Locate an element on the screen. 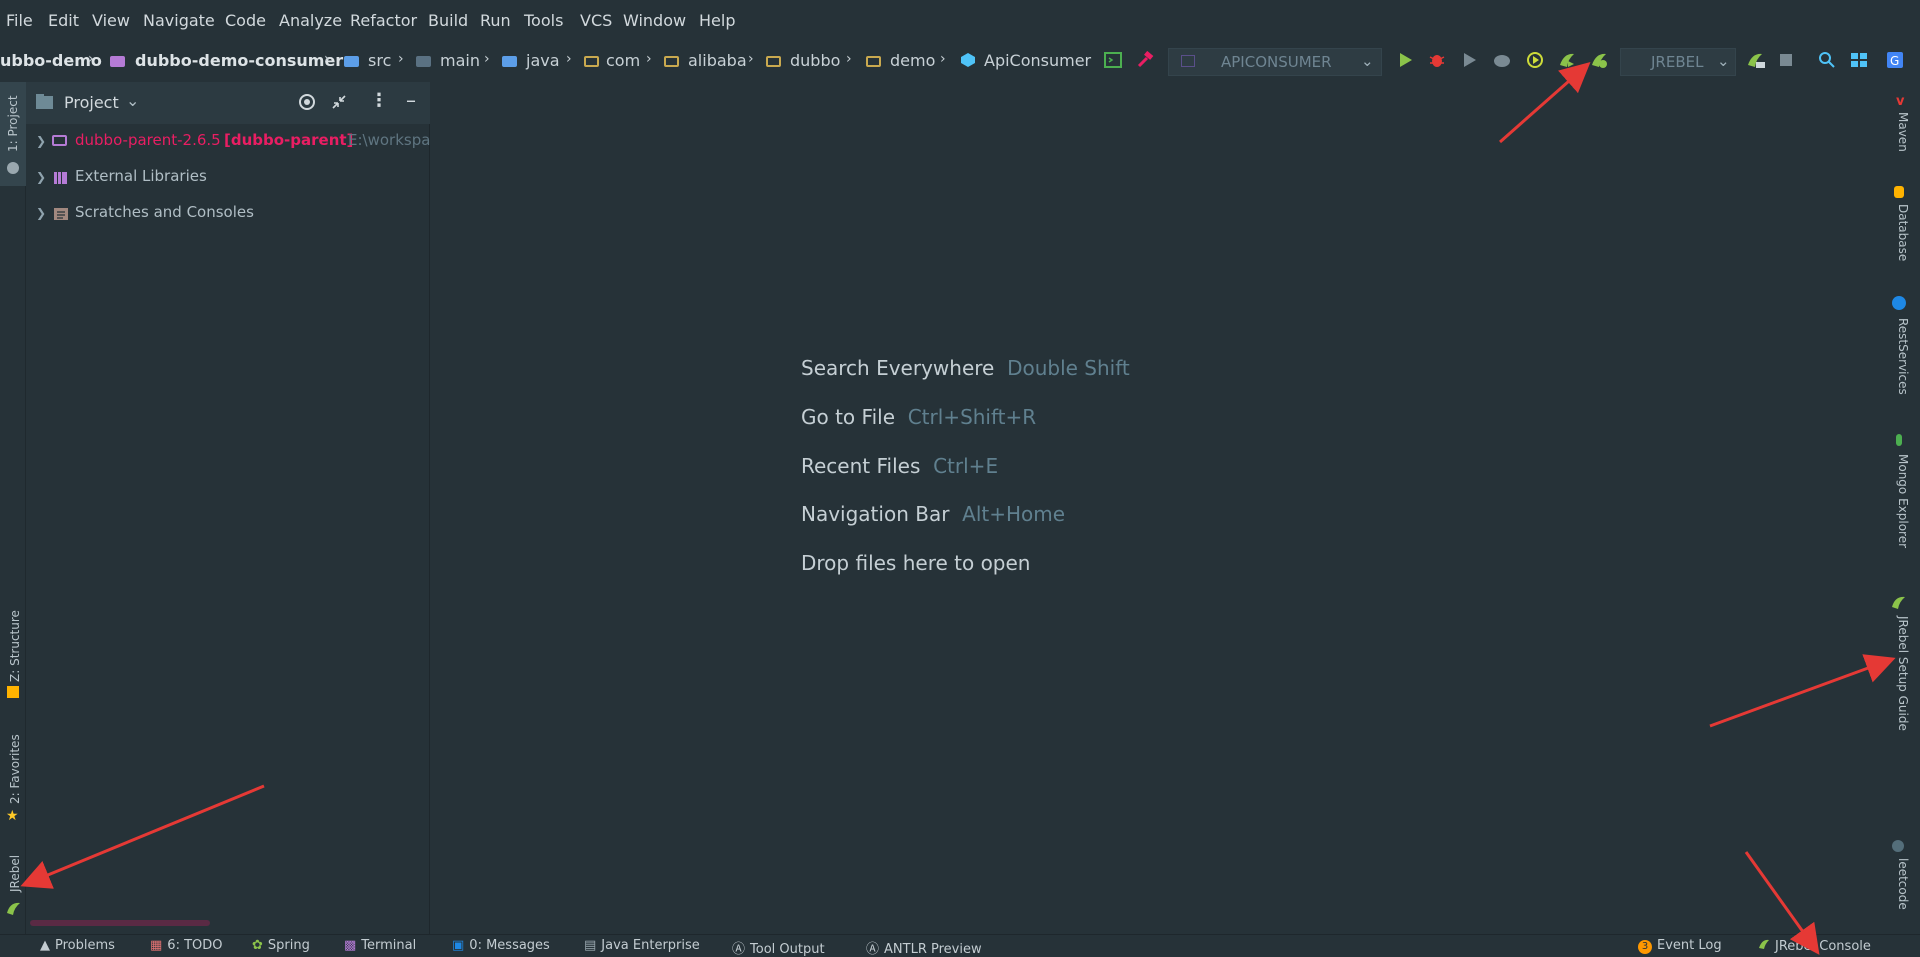 The image size is (1920, 957). structure-tab-icon is located at coordinates (13, 692).